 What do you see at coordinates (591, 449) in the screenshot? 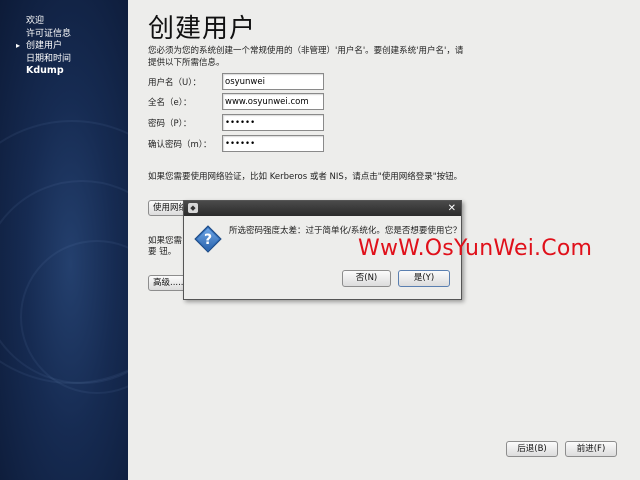
I see `forward-button: 前进(F)` at bounding box center [591, 449].